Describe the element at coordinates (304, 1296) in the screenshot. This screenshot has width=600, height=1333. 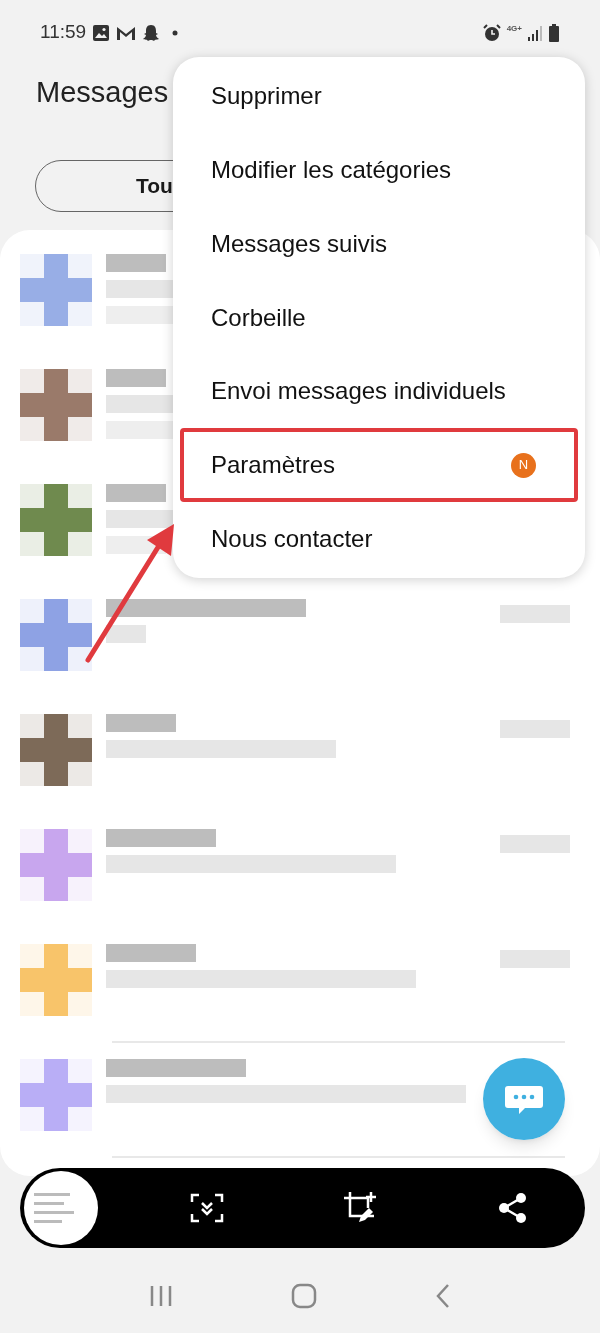
I see `home-icon` at that location.